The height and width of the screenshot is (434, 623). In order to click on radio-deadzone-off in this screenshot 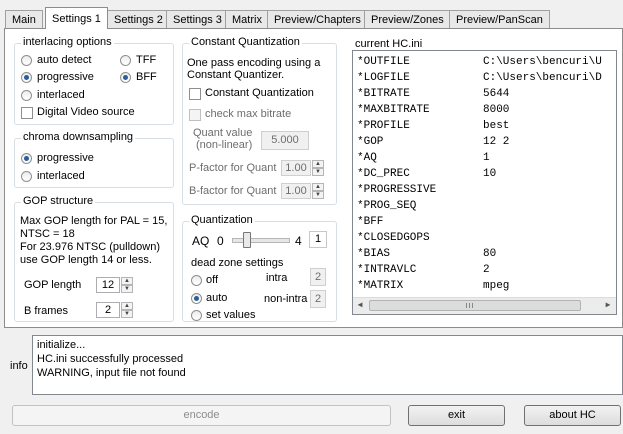, I will do `click(196, 280)`.